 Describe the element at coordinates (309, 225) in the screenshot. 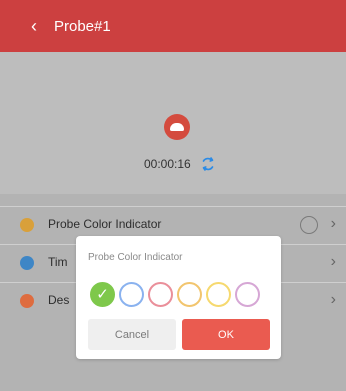

I see `circle-outline-icon` at that location.